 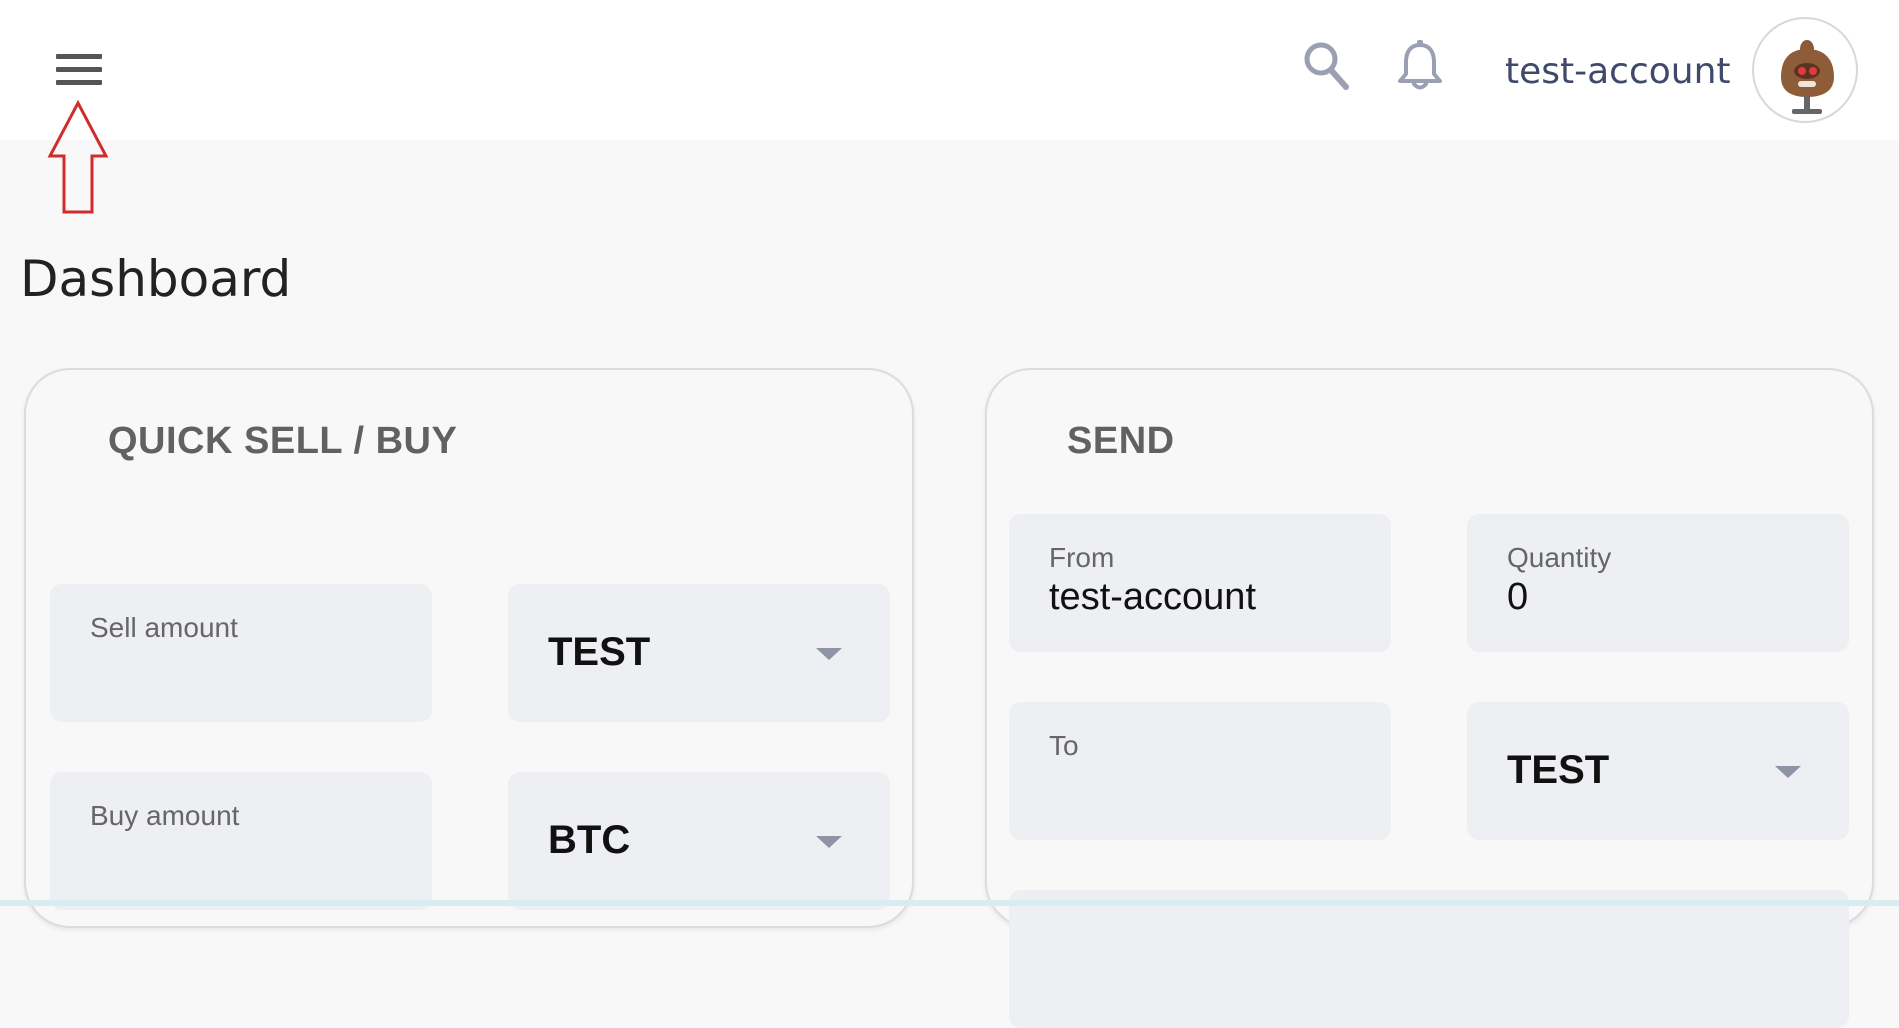 I want to click on bell-icon, so click(x=1420, y=66).